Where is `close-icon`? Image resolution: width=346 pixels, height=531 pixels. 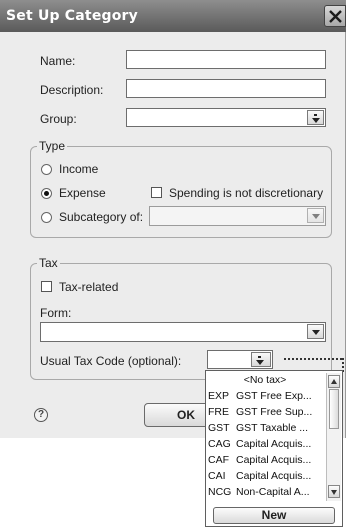
close-icon is located at coordinates (335, 16).